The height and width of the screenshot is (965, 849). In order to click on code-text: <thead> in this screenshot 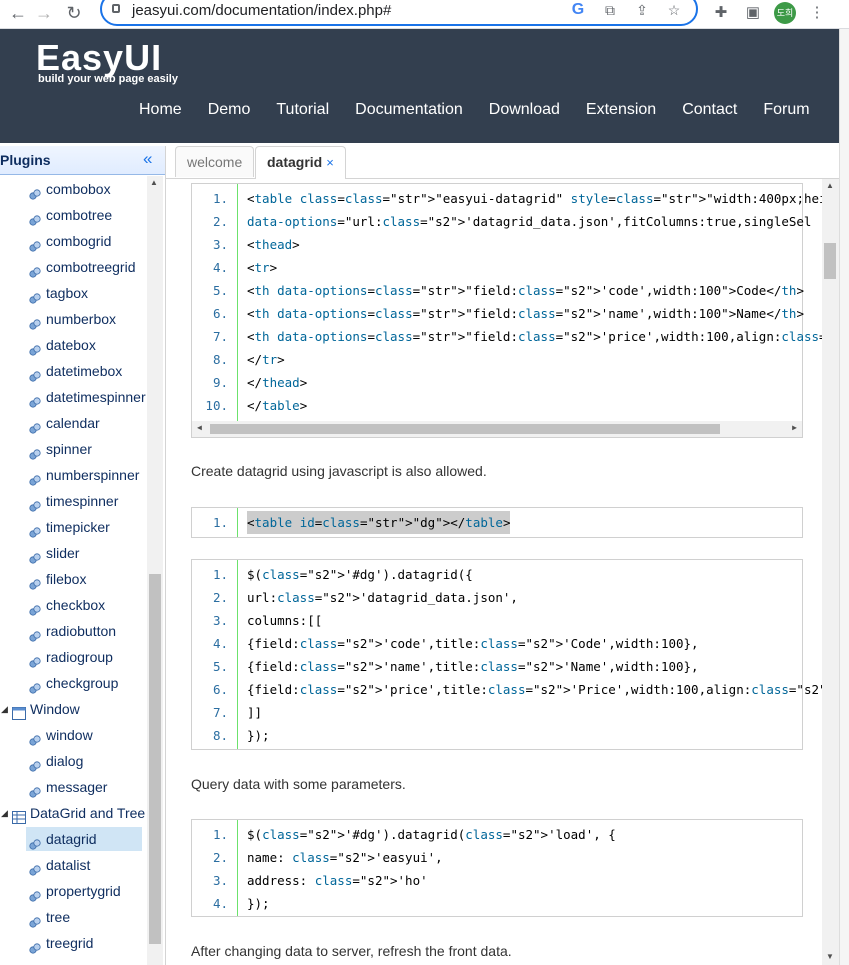, I will do `click(273, 244)`.